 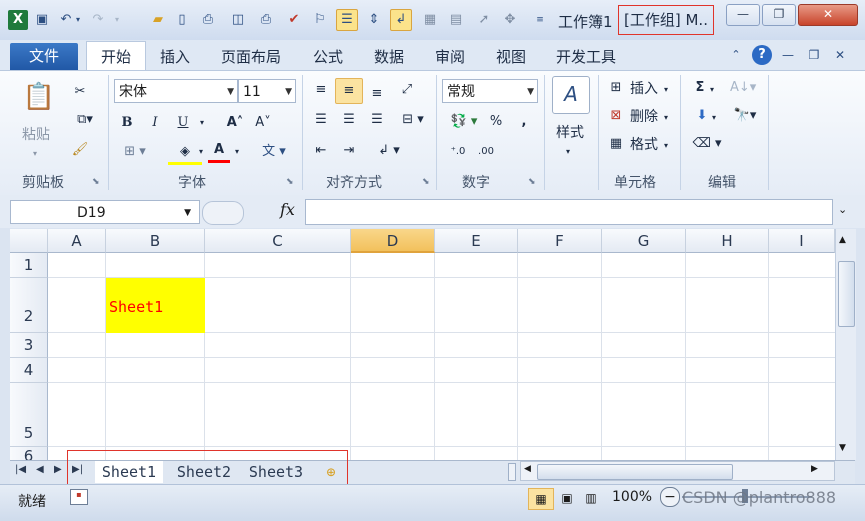 I want to click on styles-icon: A, so click(x=571, y=95).